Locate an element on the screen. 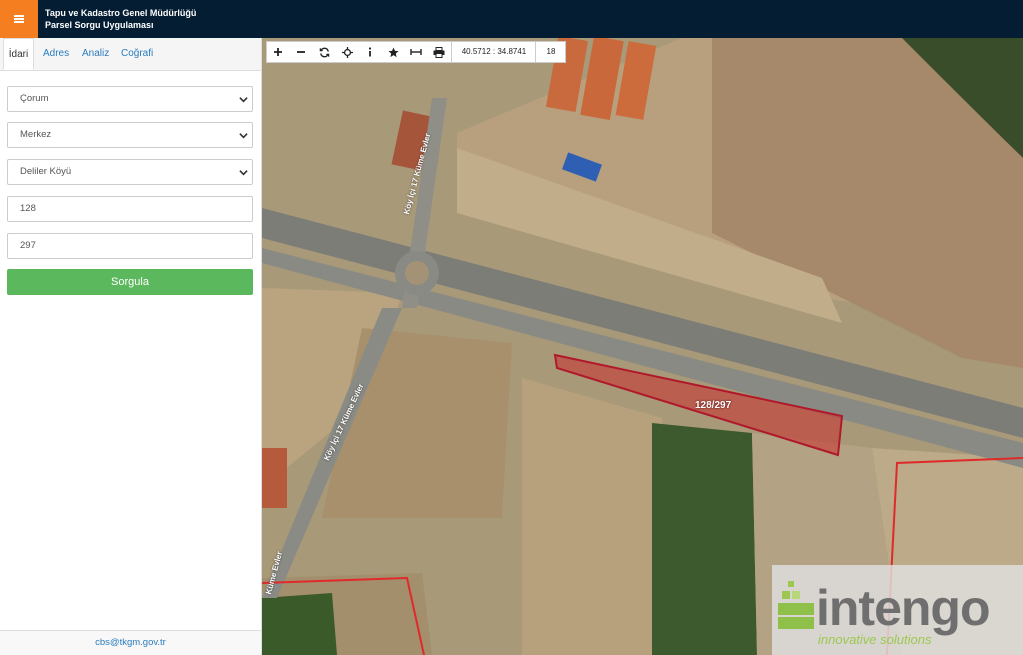  print-button is located at coordinates (439, 52).